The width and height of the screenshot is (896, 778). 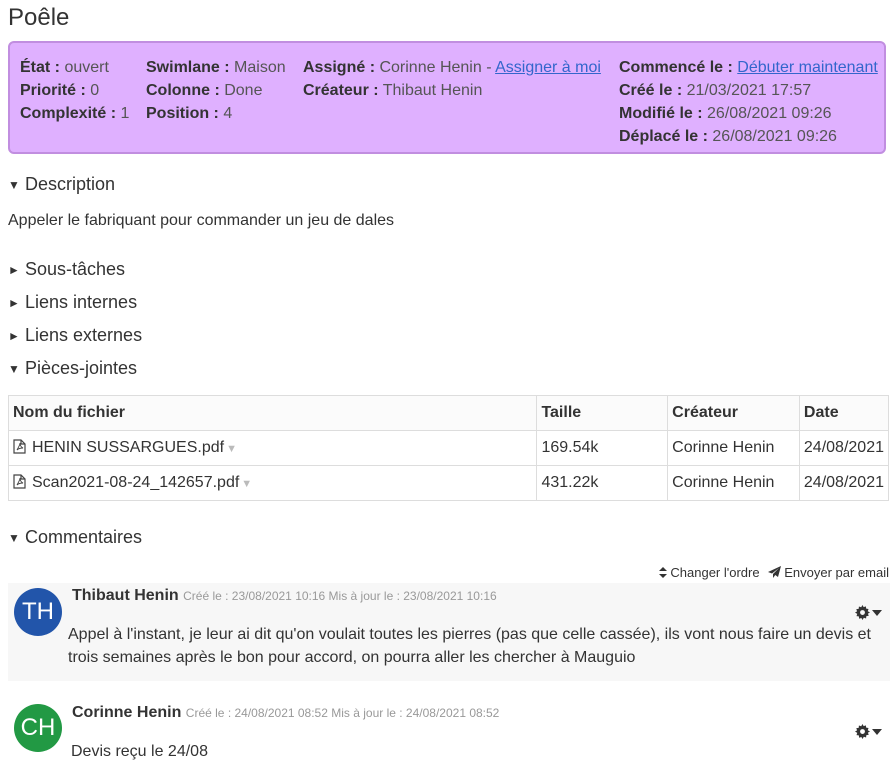 I want to click on paper-plane-icon, so click(x=774, y=572).